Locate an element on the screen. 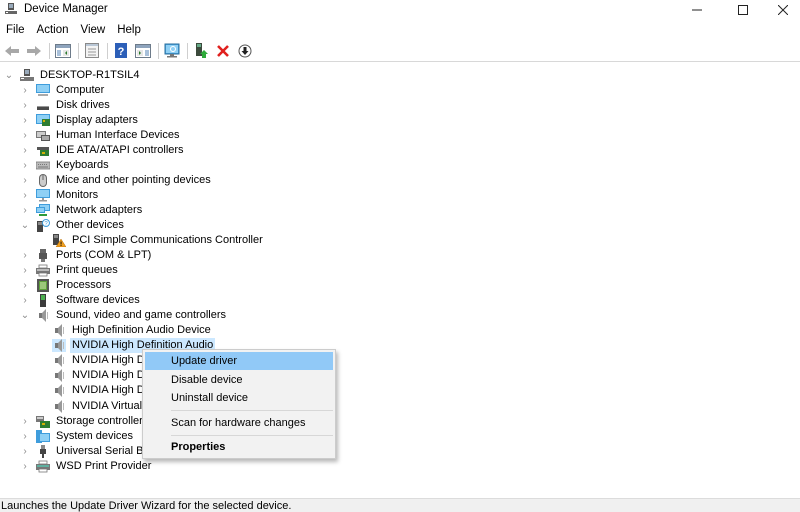 The image size is (800, 512). help-button: ? is located at coordinates (121, 51).